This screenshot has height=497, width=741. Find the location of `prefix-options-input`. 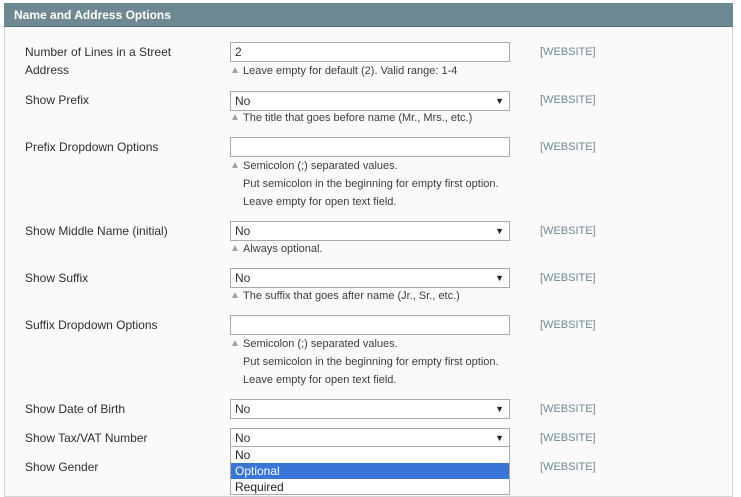

prefix-options-input is located at coordinates (370, 147).